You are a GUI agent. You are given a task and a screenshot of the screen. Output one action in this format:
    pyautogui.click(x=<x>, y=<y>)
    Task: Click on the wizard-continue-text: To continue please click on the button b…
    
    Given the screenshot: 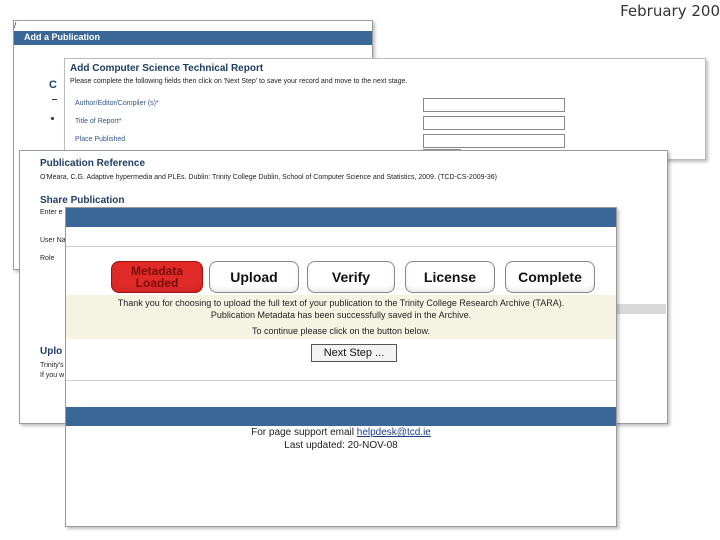 What is the action you would take?
    pyautogui.click(x=341, y=331)
    